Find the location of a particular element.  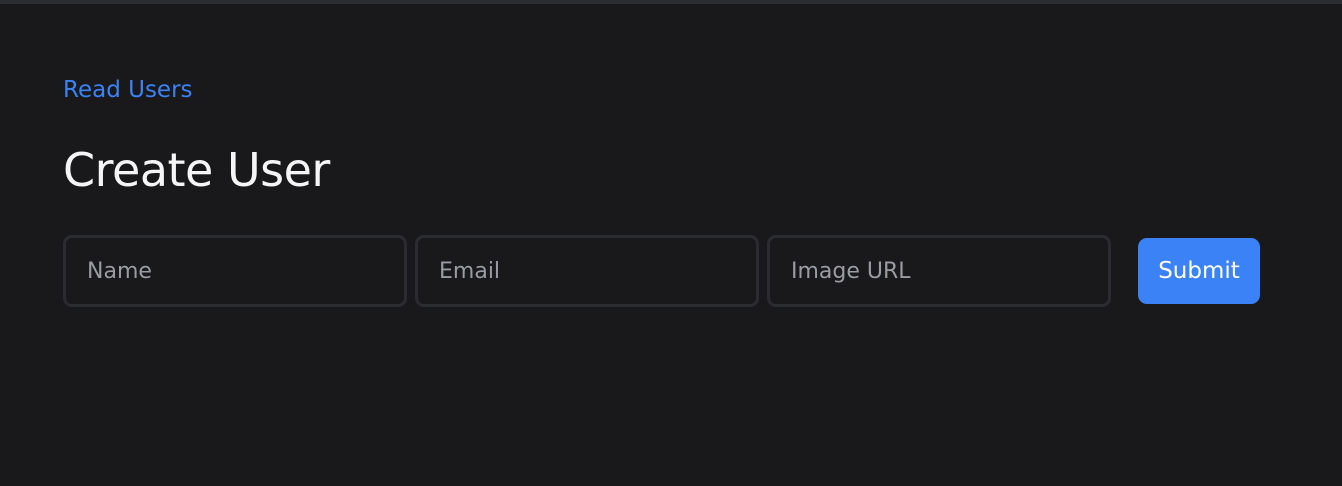

submit-button: Submit is located at coordinates (1199, 271).